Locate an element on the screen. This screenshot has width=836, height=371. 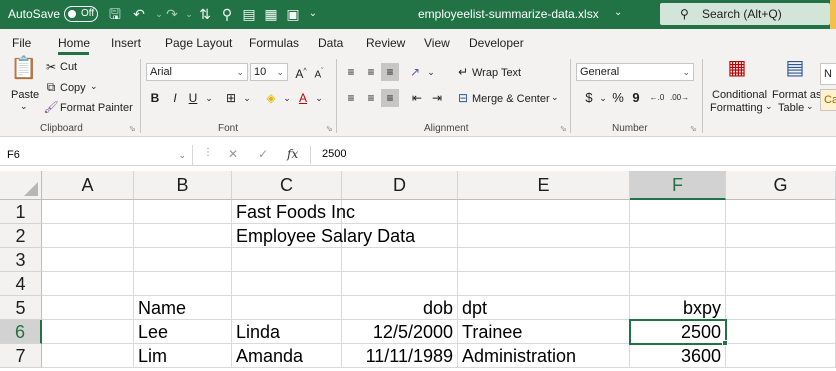
cell-b1 is located at coordinates (183, 212).